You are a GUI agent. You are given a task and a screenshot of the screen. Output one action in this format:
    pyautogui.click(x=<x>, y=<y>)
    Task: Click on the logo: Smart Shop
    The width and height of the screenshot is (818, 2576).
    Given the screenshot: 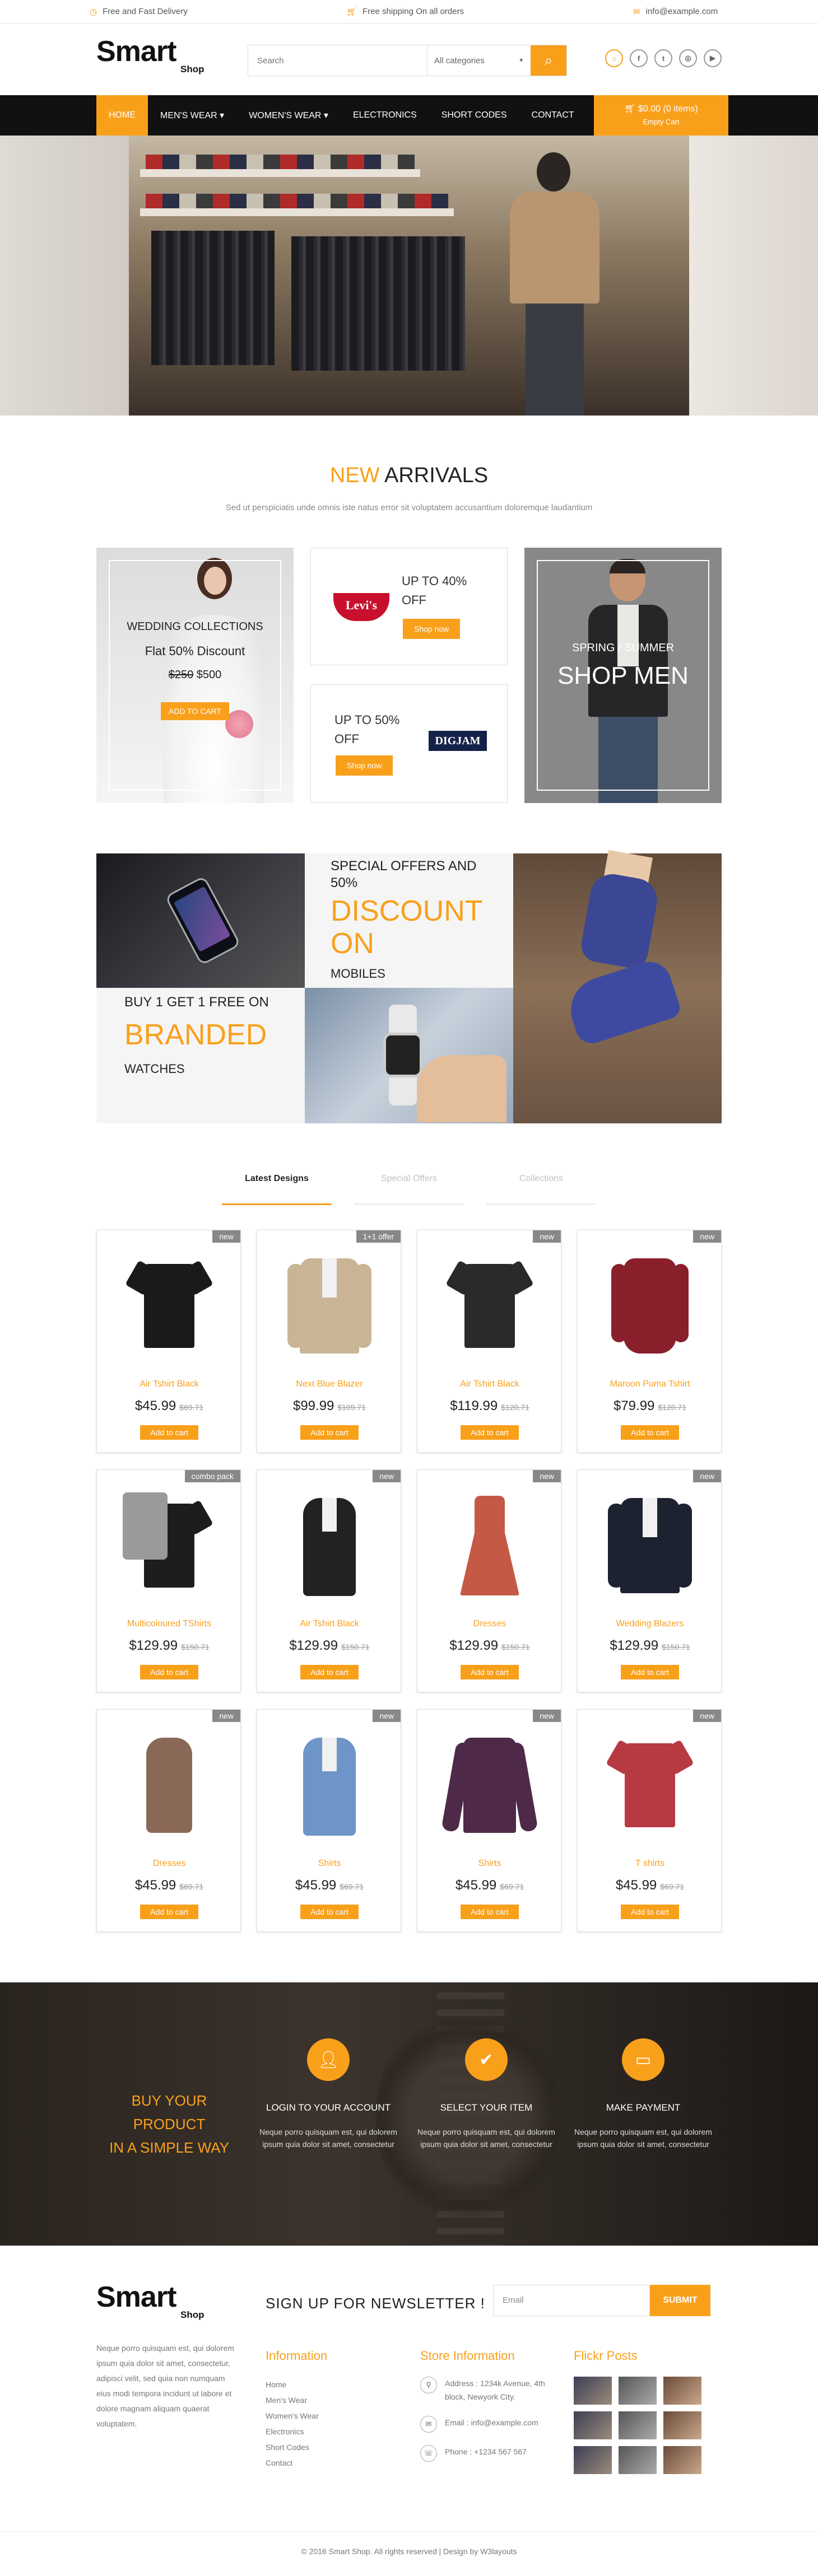 What is the action you would take?
    pyautogui.click(x=150, y=59)
    